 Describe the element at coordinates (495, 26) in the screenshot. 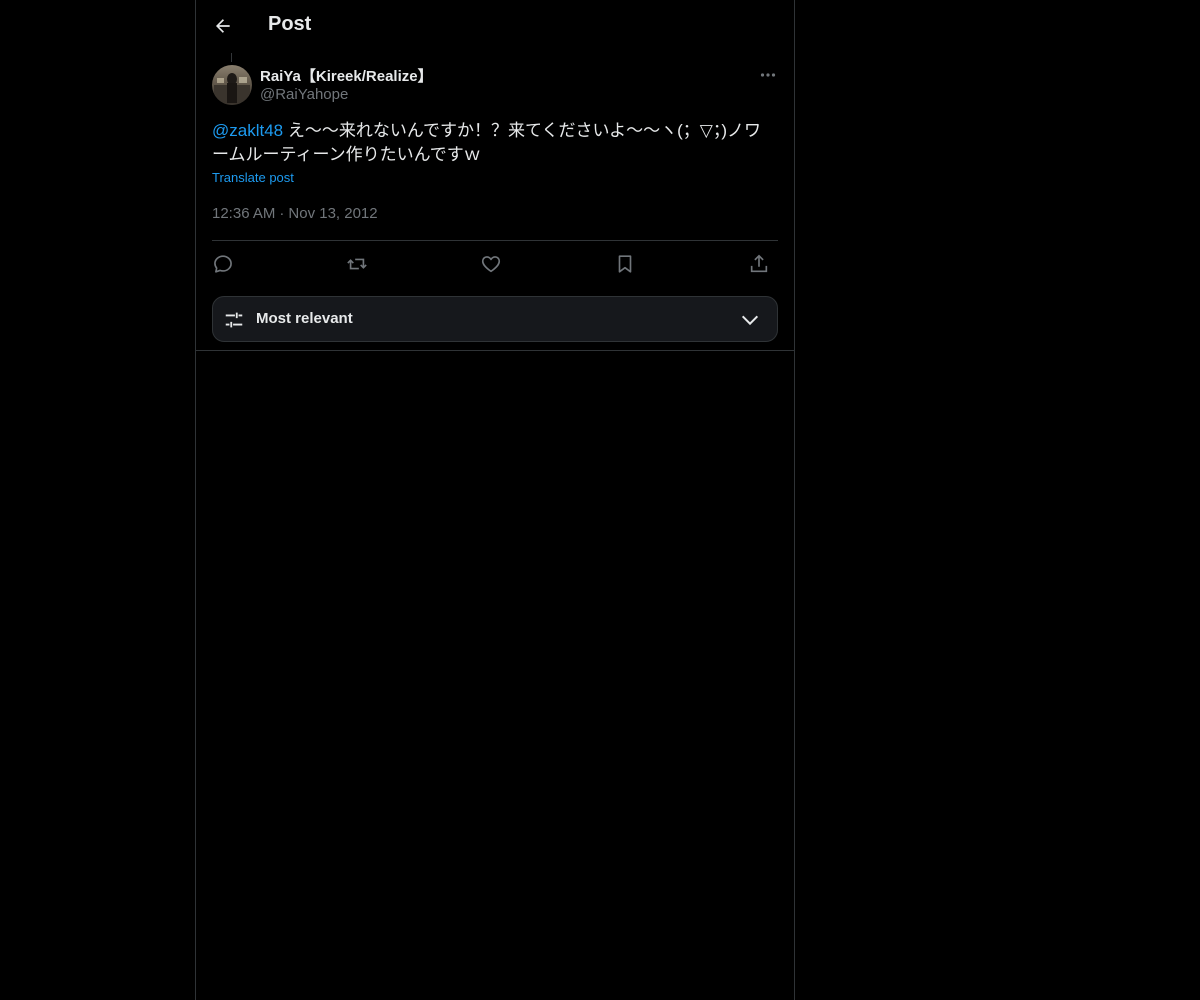

I see `page-header: Post` at that location.